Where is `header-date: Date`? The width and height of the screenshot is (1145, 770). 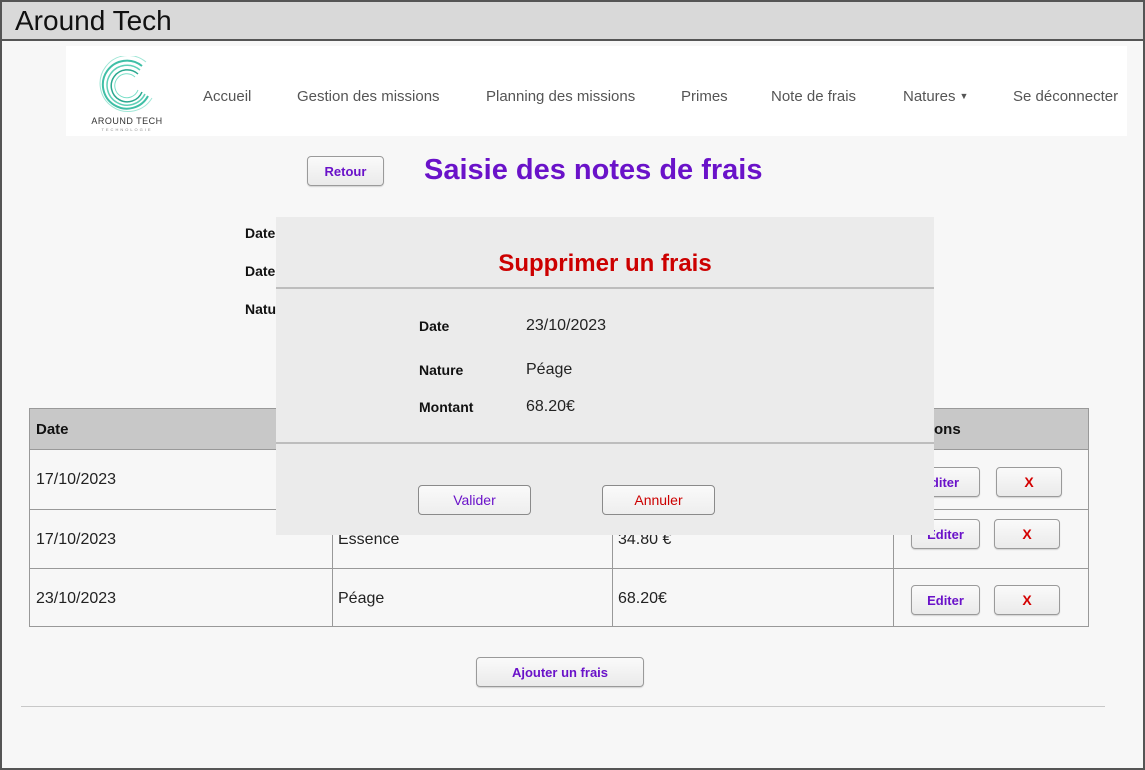
header-date: Date is located at coordinates (52, 429).